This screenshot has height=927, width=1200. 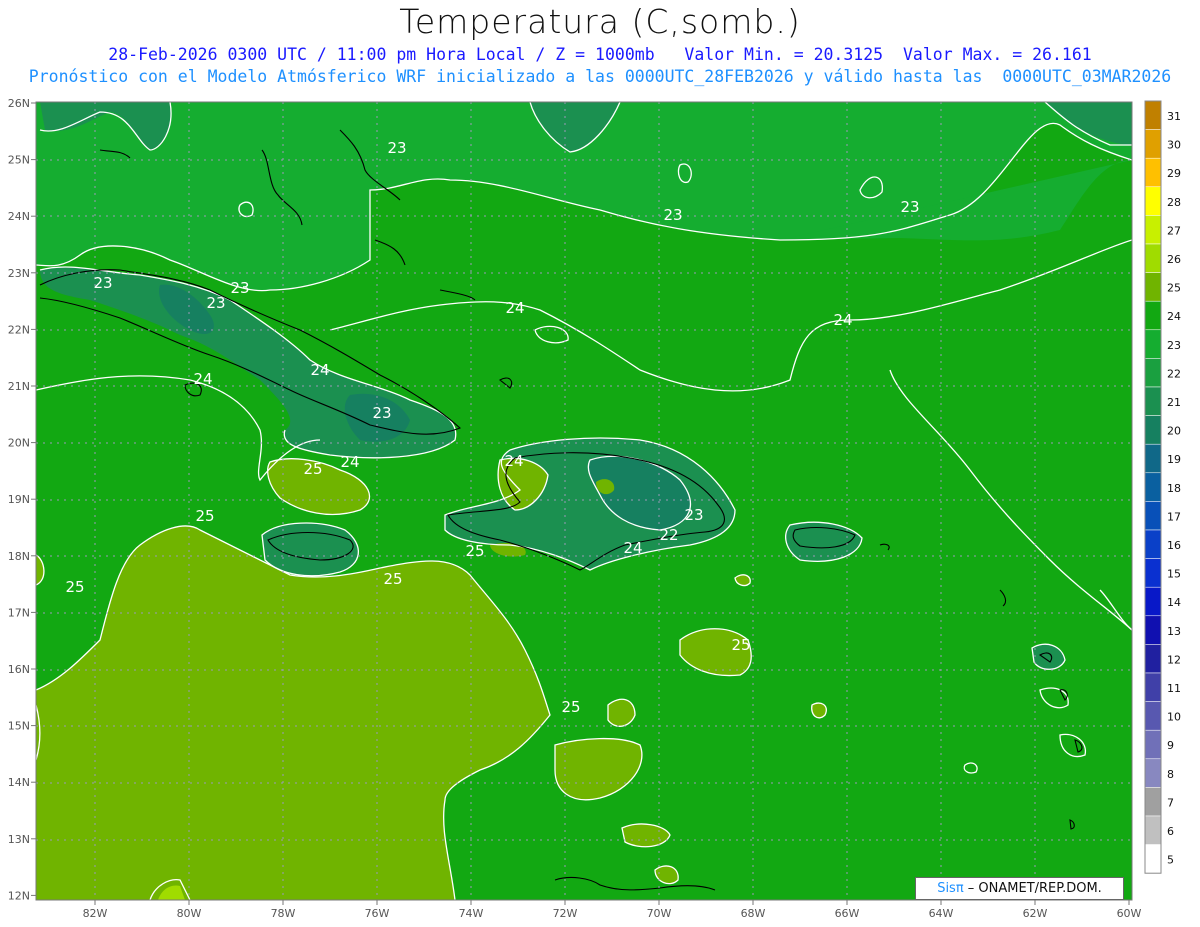 What do you see at coordinates (1174, 431) in the screenshot?
I see `colorbar-label: 20` at bounding box center [1174, 431].